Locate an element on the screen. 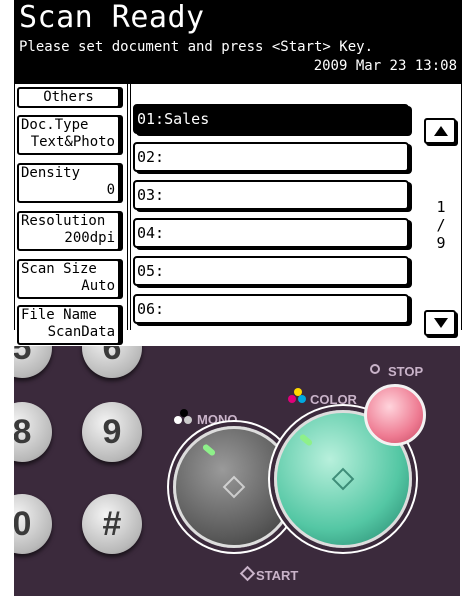 This screenshot has width=465, height=596. total-pages: 9 is located at coordinates (441, 243).